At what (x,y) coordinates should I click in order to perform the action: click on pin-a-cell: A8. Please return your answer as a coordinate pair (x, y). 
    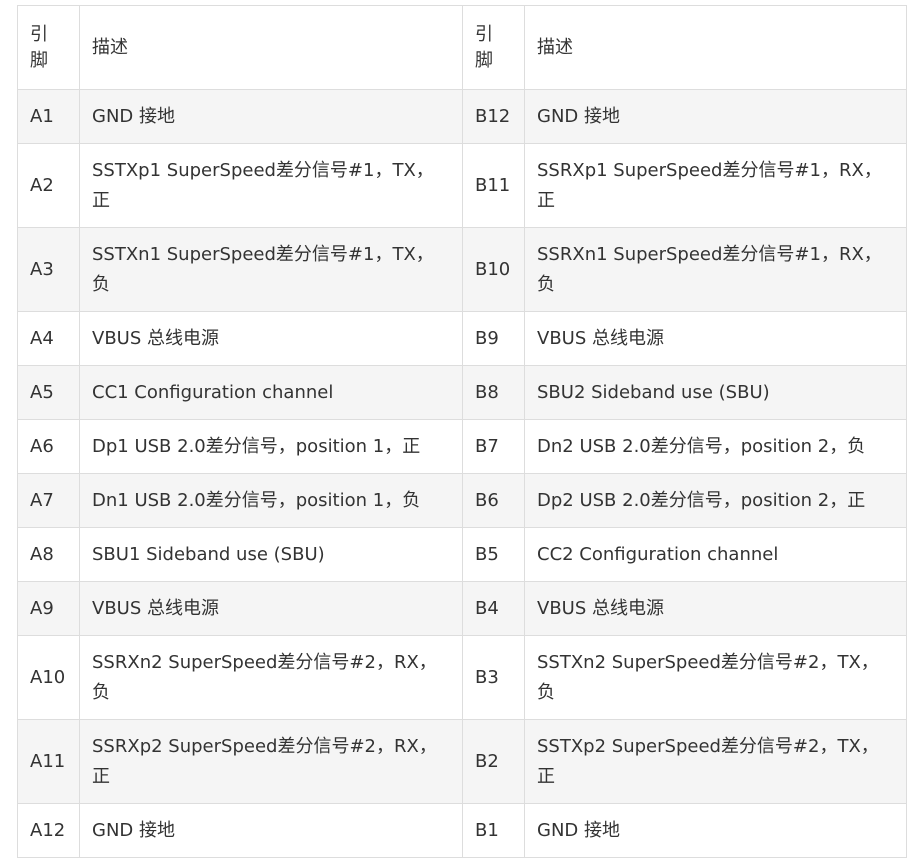
    Looking at the image, I should click on (48, 554).